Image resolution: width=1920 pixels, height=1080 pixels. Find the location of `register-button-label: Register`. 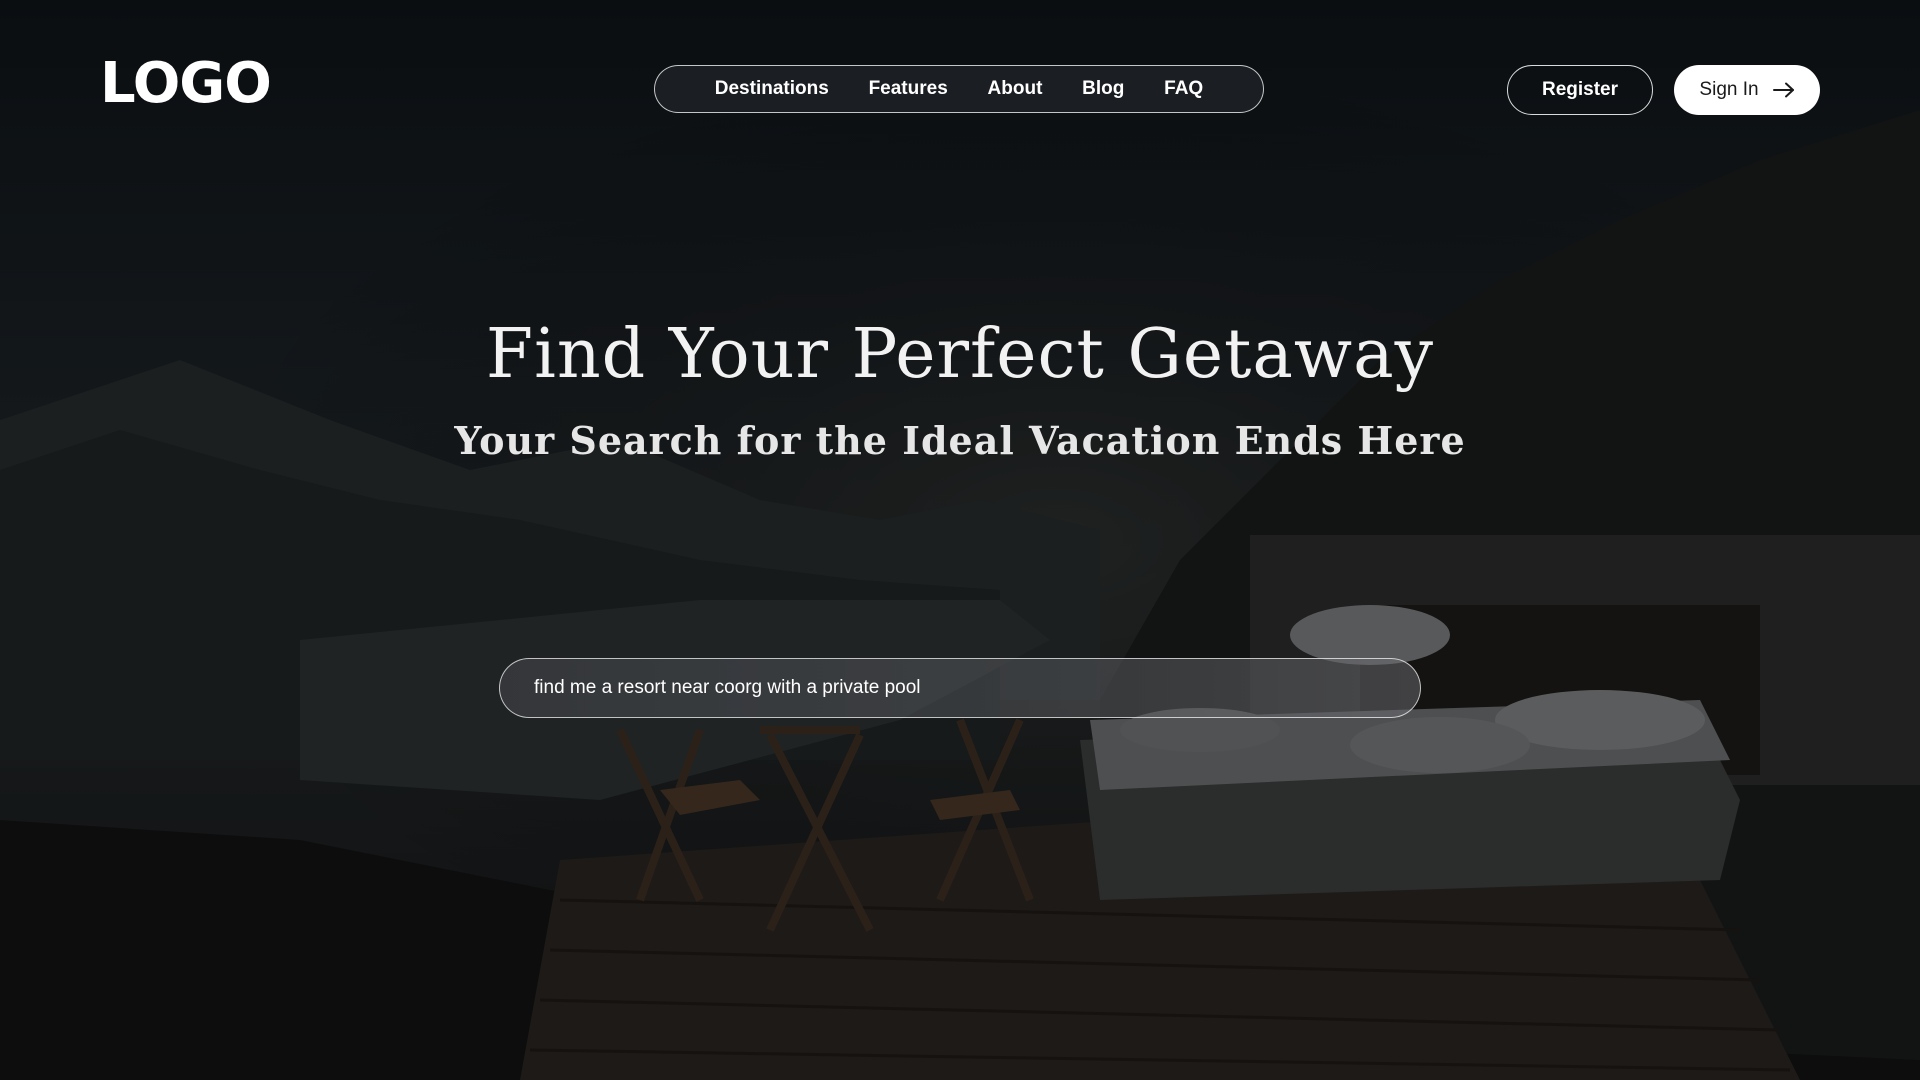

register-button-label: Register is located at coordinates (1580, 89).